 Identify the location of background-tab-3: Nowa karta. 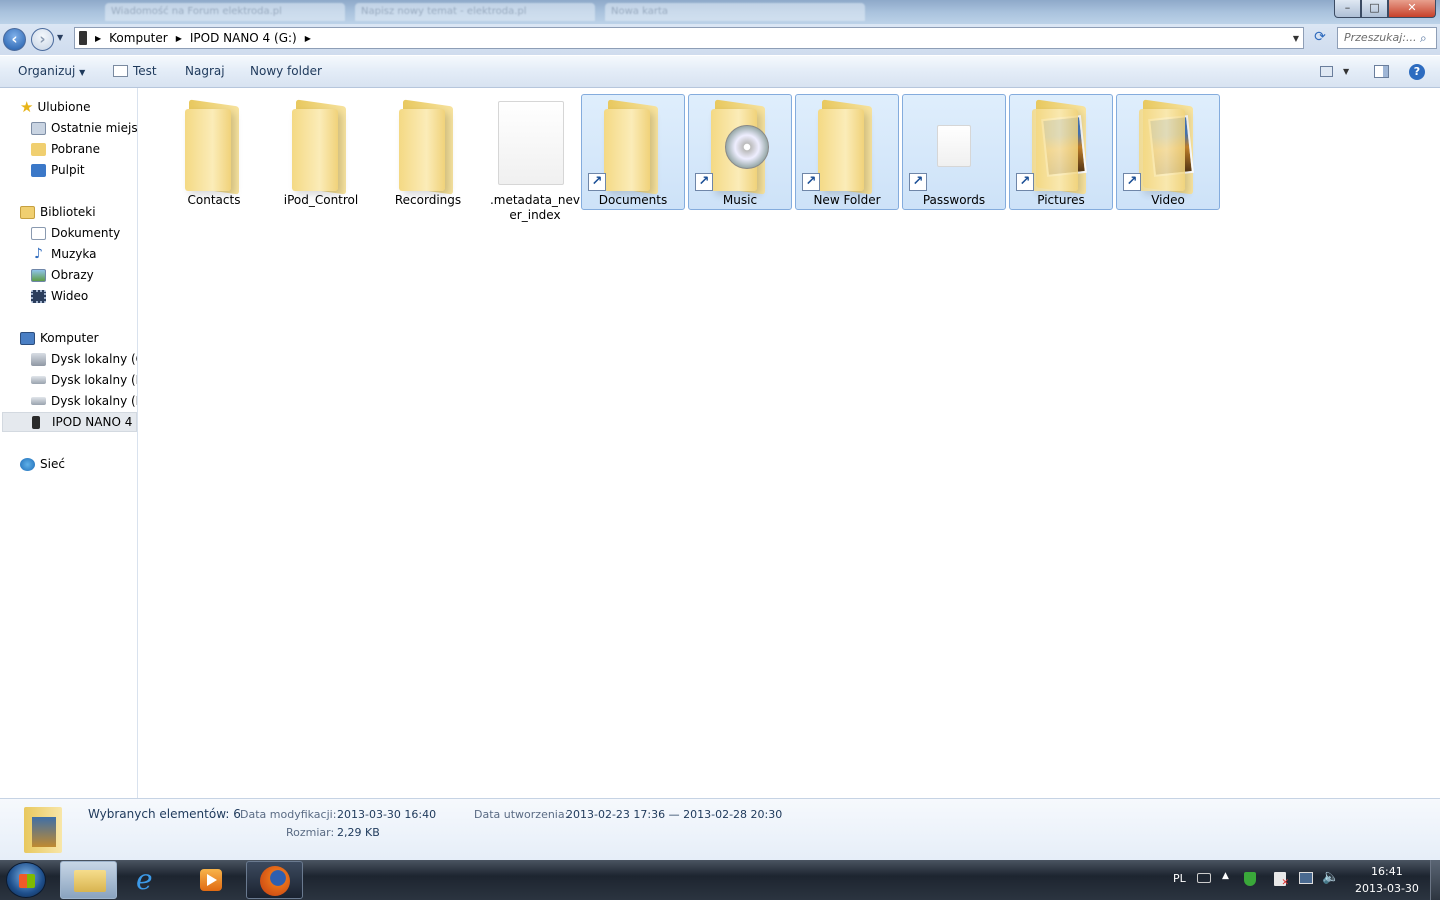
(735, 12).